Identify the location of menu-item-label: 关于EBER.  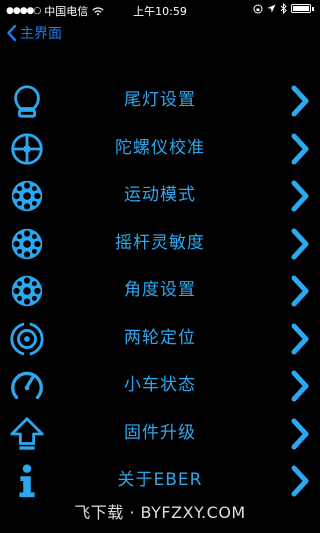
(160, 480).